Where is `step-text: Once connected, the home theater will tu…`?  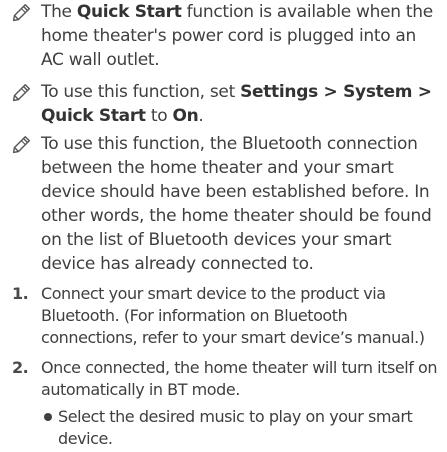
step-text: Once connected, the home theater will tu… is located at coordinates (239, 378).